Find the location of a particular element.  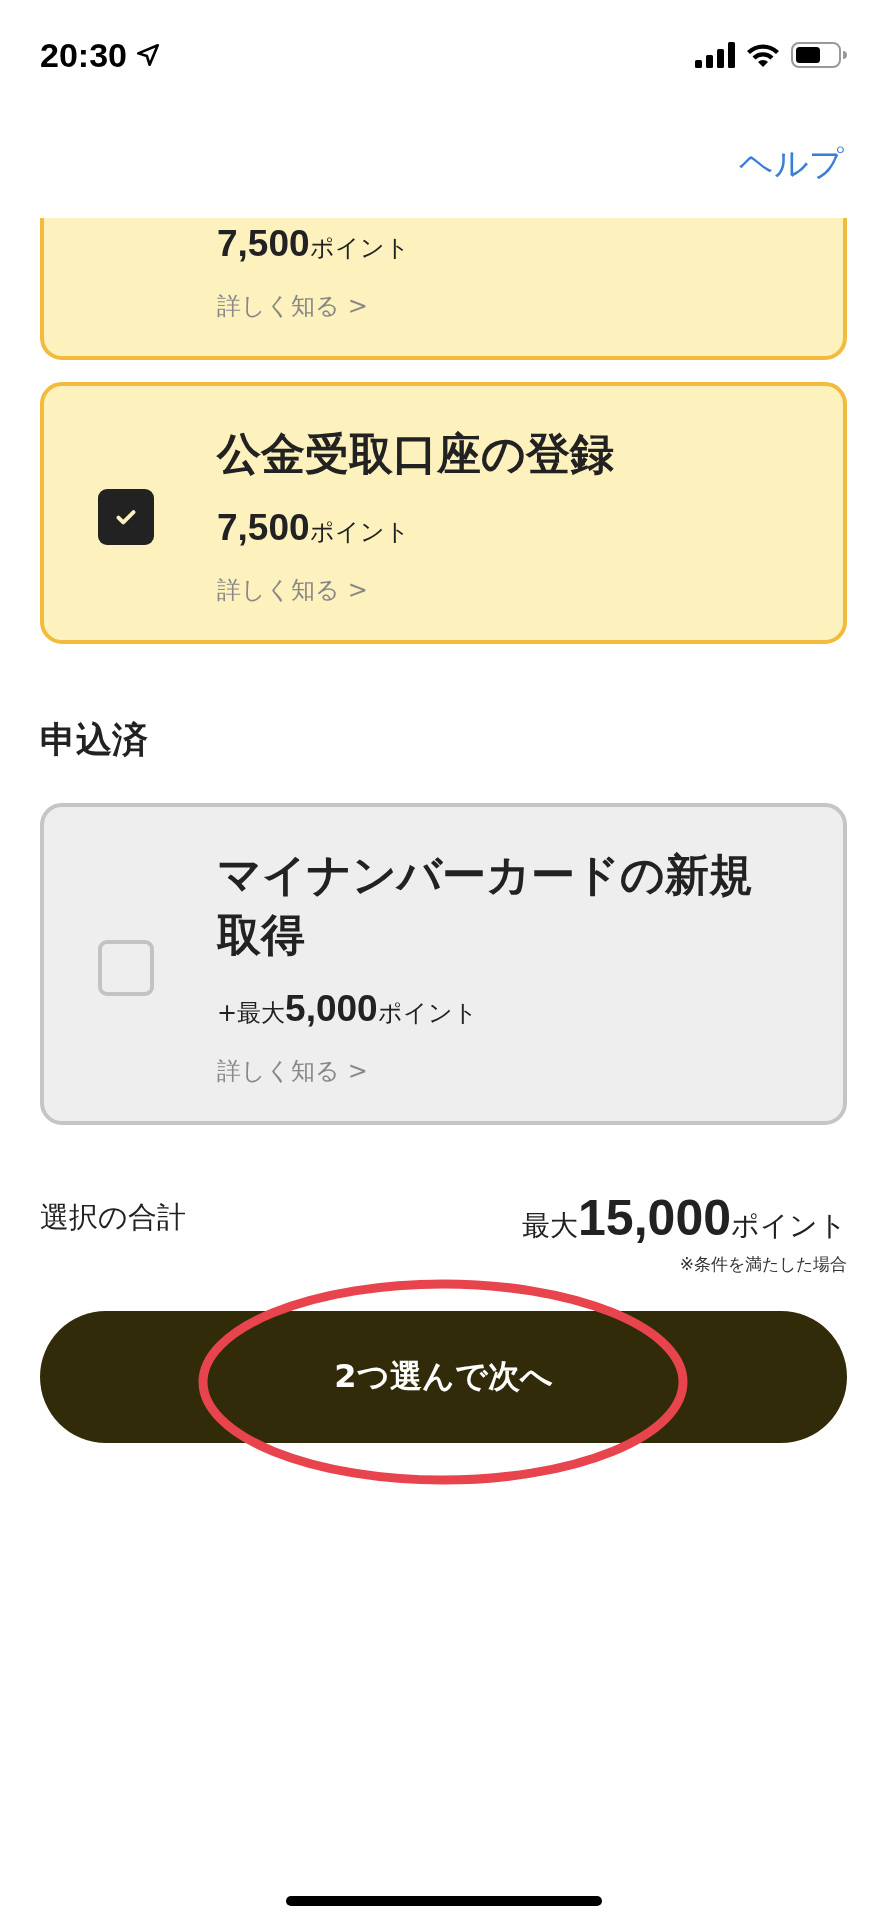

points-amount: +最大5,000ポイント is located at coordinates (348, 1009).